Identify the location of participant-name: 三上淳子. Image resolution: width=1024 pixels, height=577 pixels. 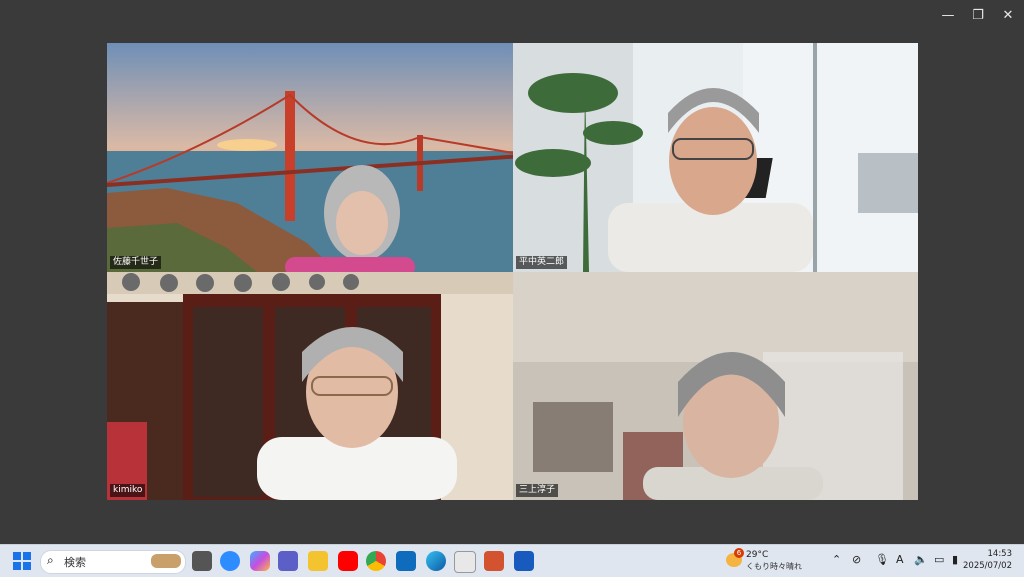
(537, 490).